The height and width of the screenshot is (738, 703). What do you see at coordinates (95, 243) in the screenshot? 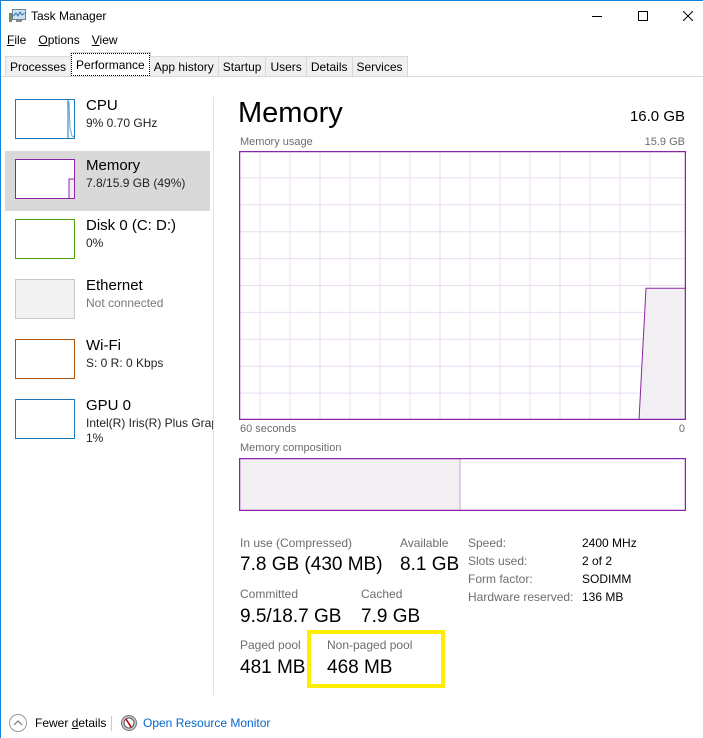
I see `sidebar-disk-sub: 0%` at bounding box center [95, 243].